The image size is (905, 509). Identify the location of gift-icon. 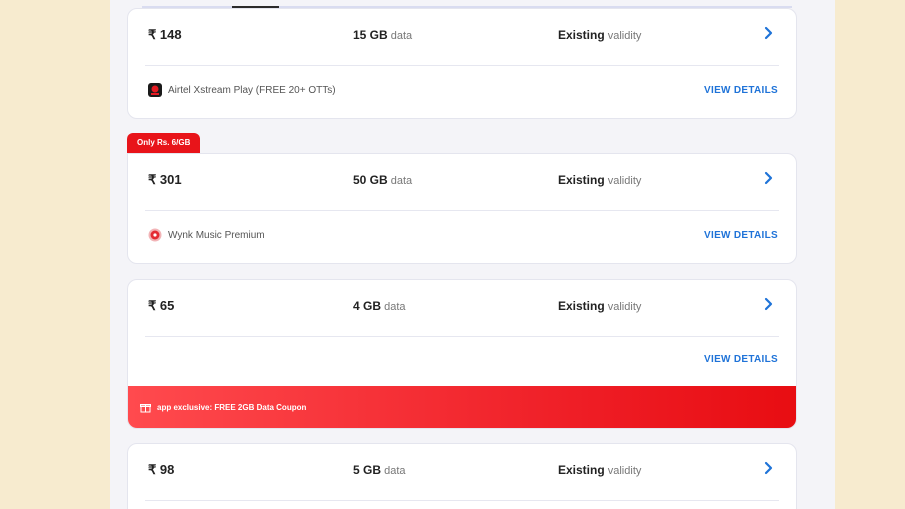
(145, 407).